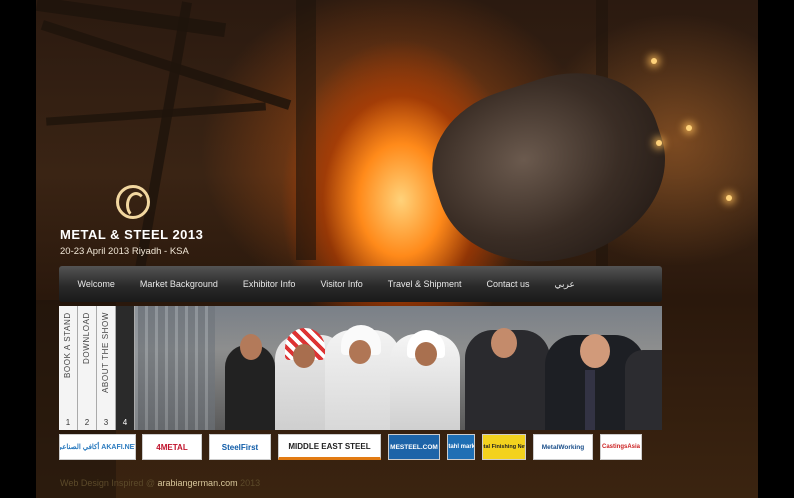  I want to click on nav-welcome: Welcome, so click(96, 284).